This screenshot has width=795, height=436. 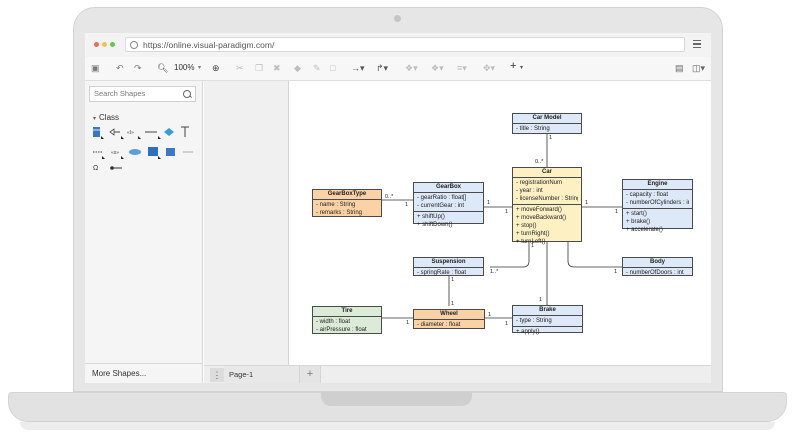 I want to click on note-icon, so click(x=170, y=152).